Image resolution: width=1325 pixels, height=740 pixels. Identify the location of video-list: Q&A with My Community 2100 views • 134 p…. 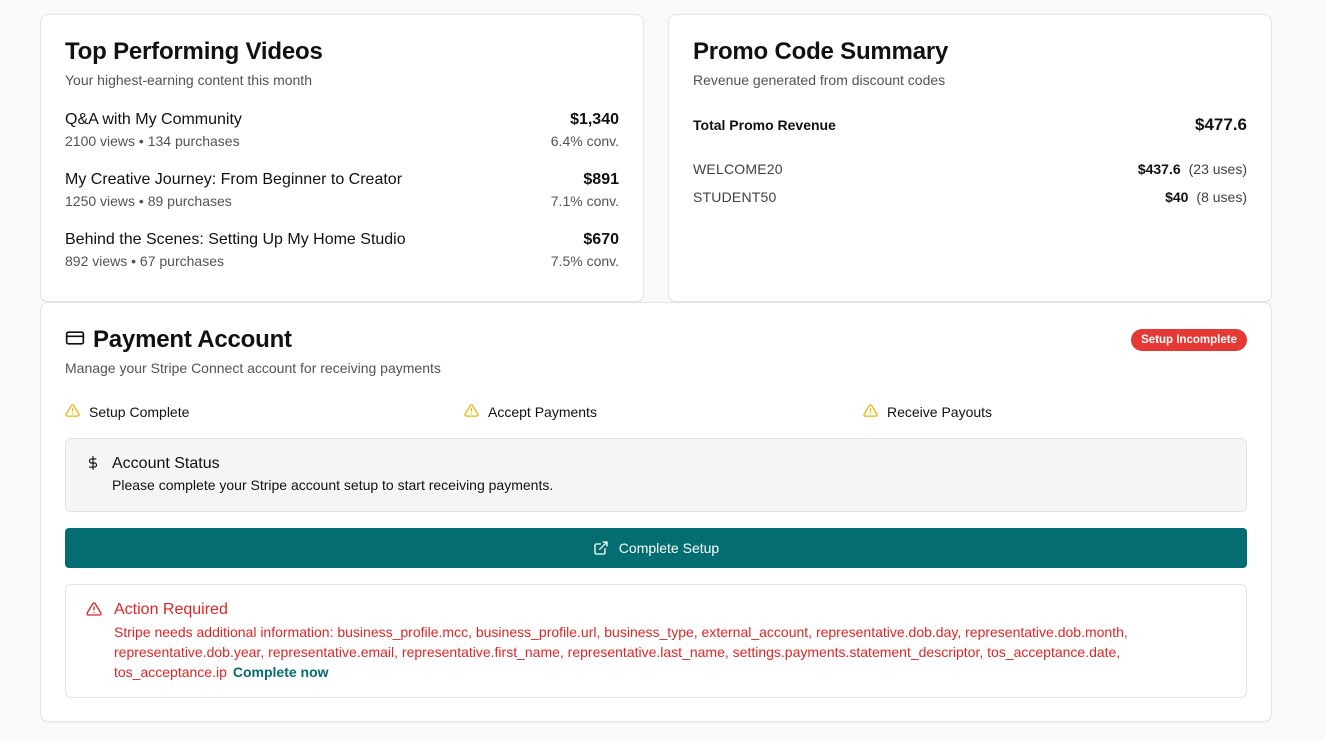
(342, 199).